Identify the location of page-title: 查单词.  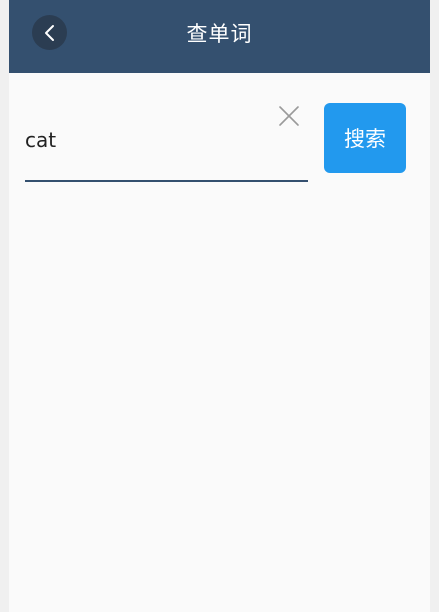
(219, 34).